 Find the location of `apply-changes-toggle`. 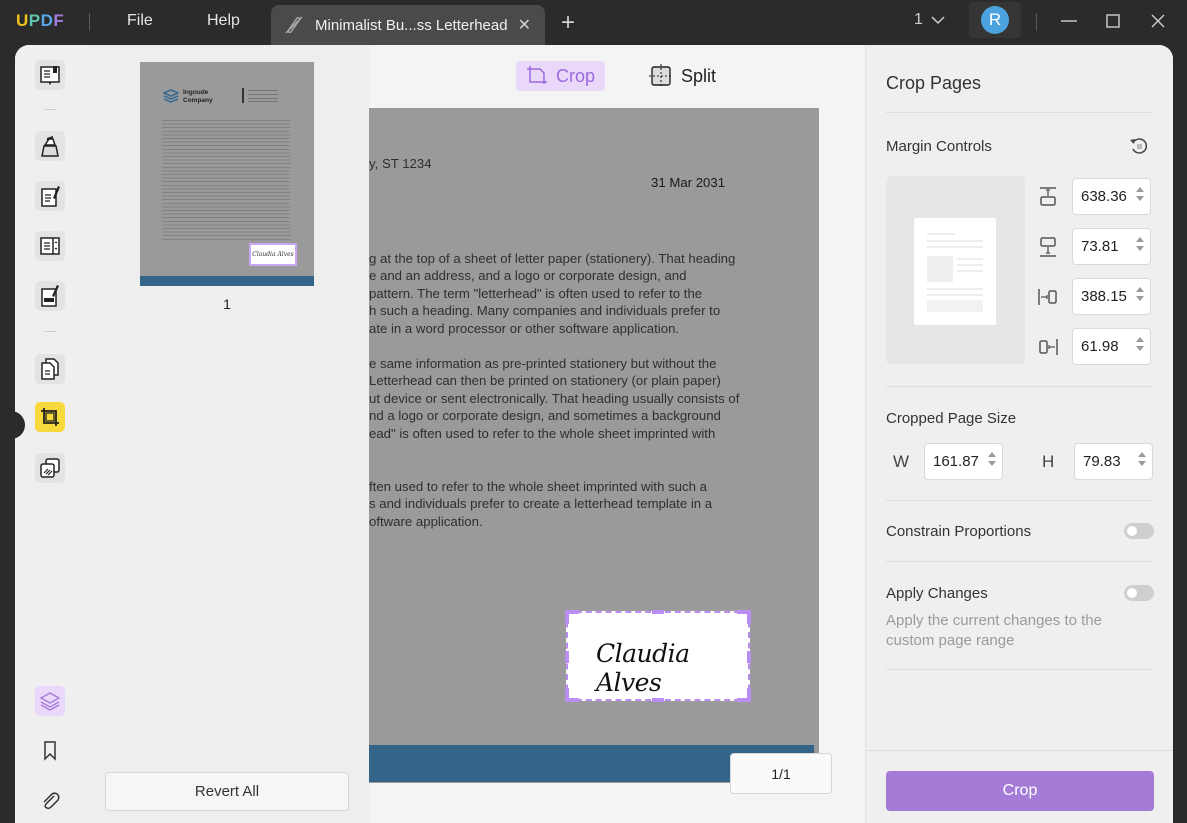

apply-changes-toggle is located at coordinates (1139, 593).